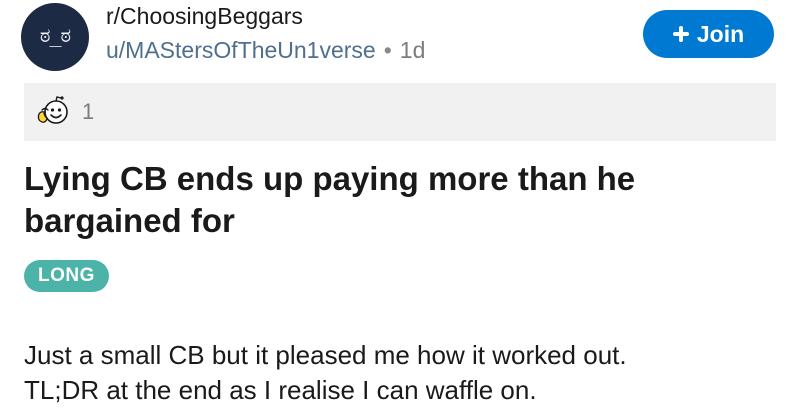  I want to click on post-age: 1d, so click(412, 50).